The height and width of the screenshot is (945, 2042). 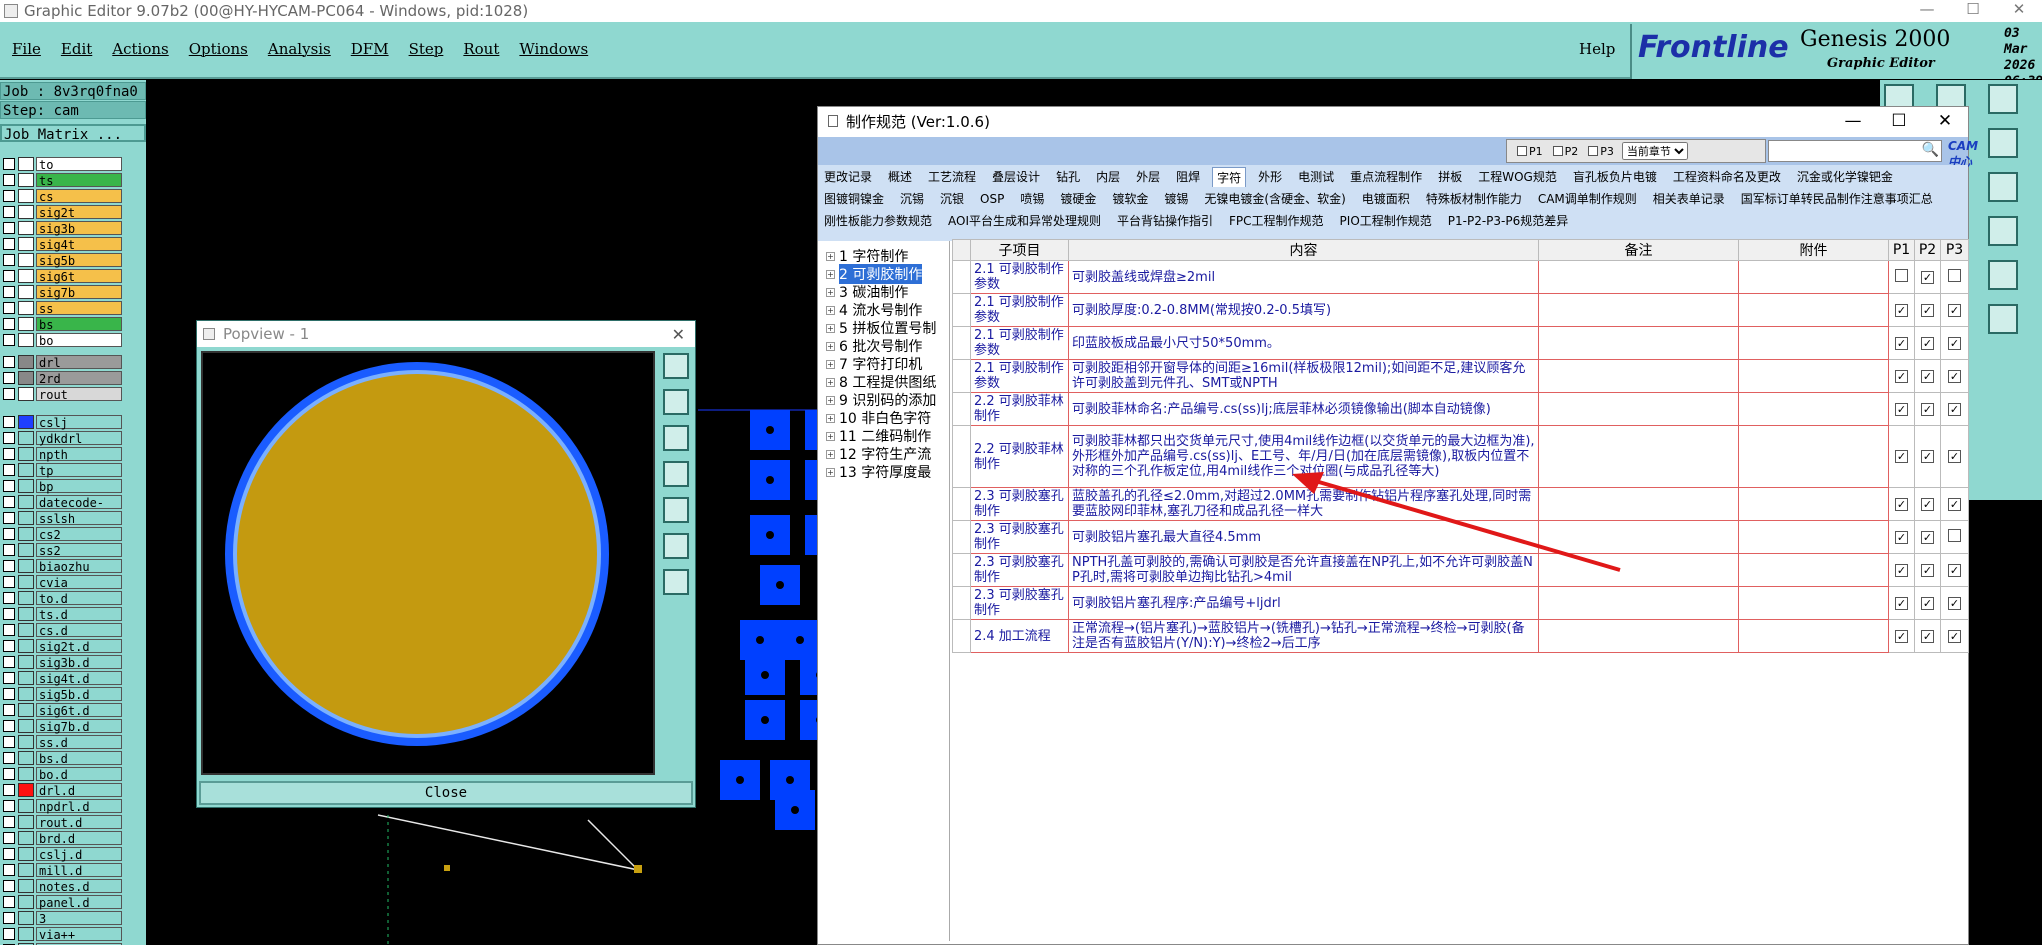 I want to click on tab-item: 沉银, so click(x=952, y=199).